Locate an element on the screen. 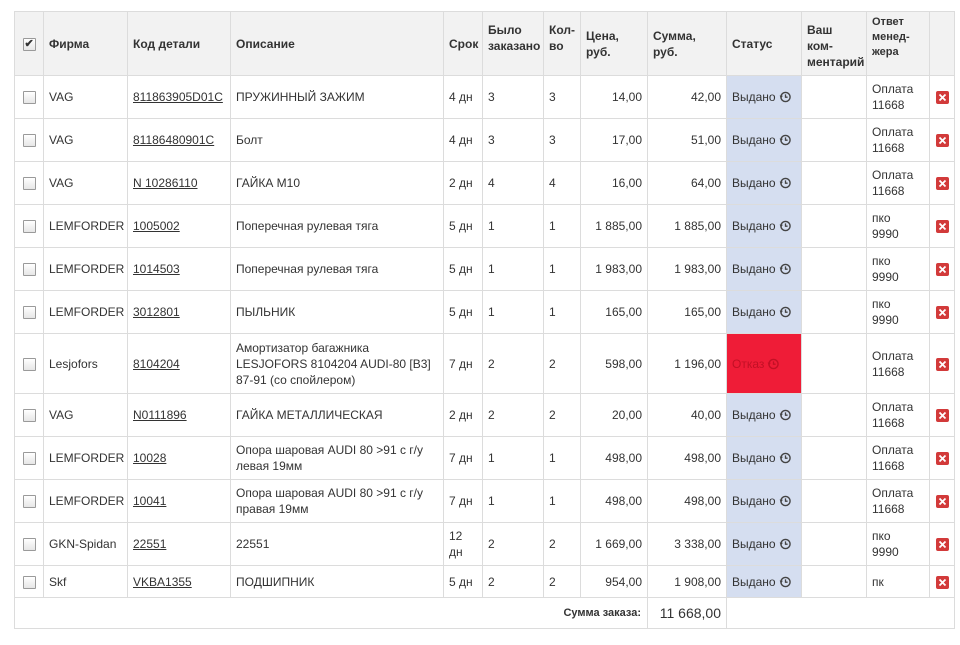 This screenshot has height=645, width=960. part-code-link: 10041 is located at coordinates (149, 501).